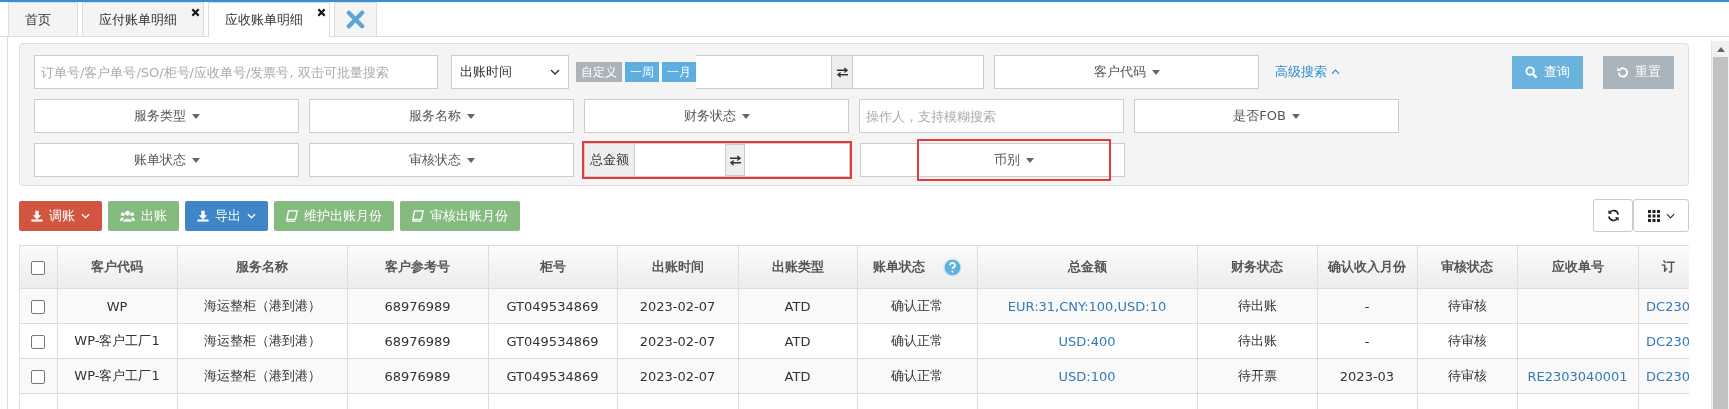 This screenshot has width=1729, height=409. What do you see at coordinates (236, 72) in the screenshot?
I see `search-field: 订单号/客户单号/SO/柜号/应收单号/发票号, 双击可批量搜索` at bounding box center [236, 72].